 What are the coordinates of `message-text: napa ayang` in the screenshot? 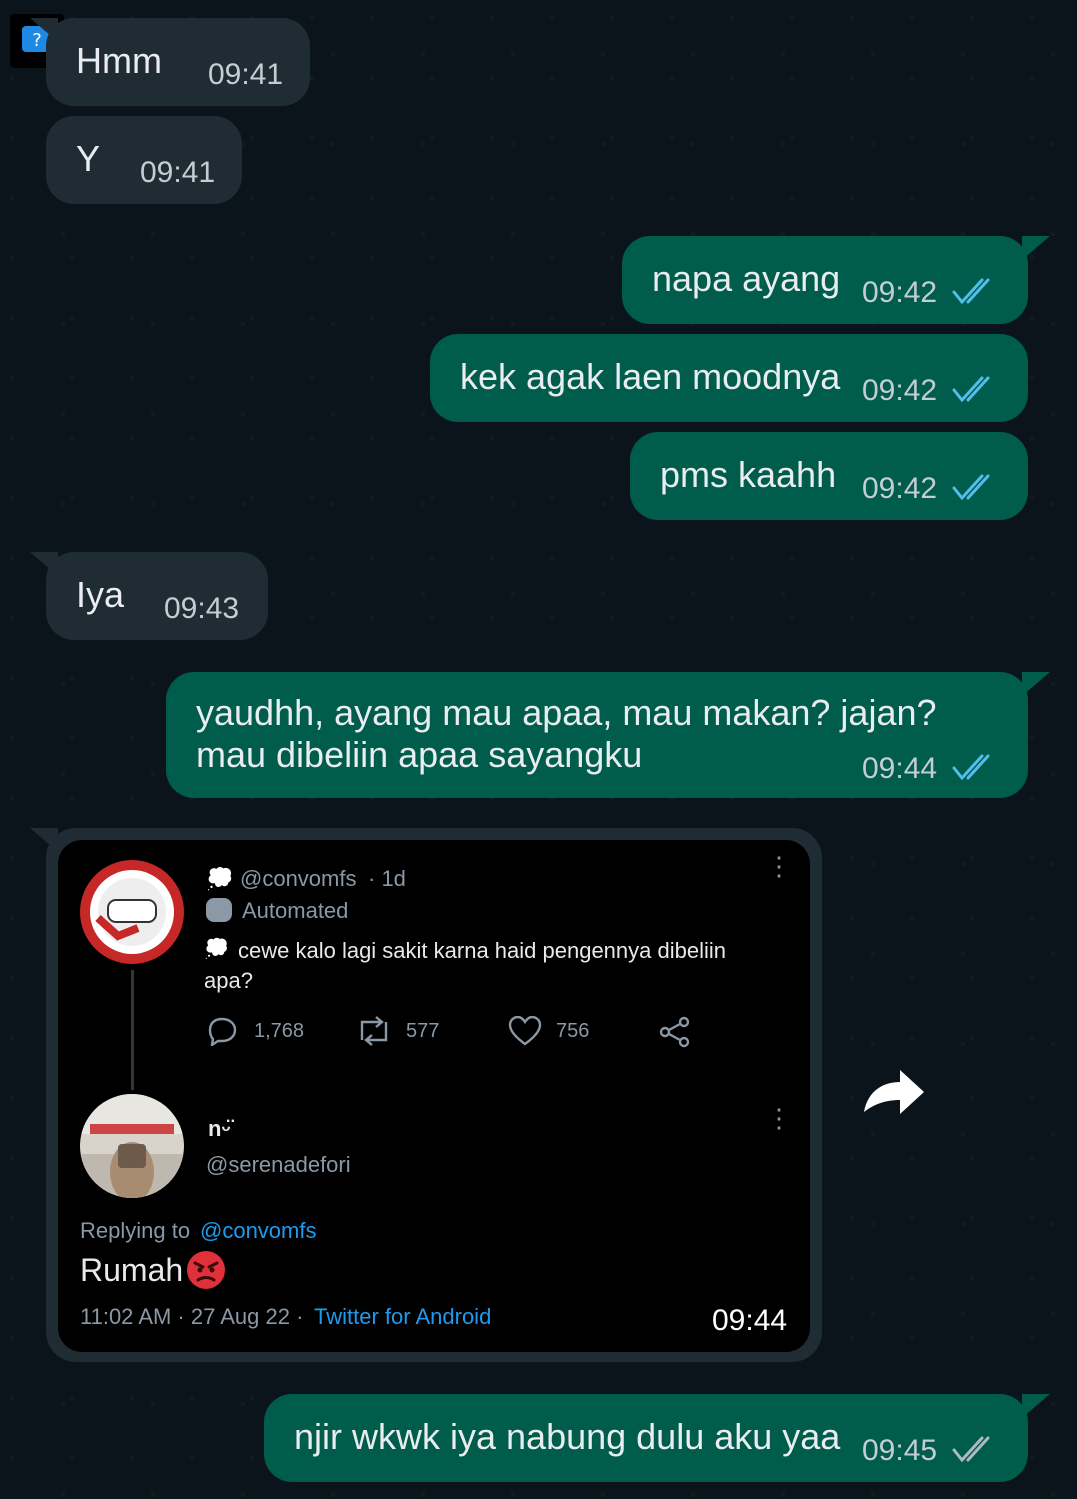 It's located at (746, 278).